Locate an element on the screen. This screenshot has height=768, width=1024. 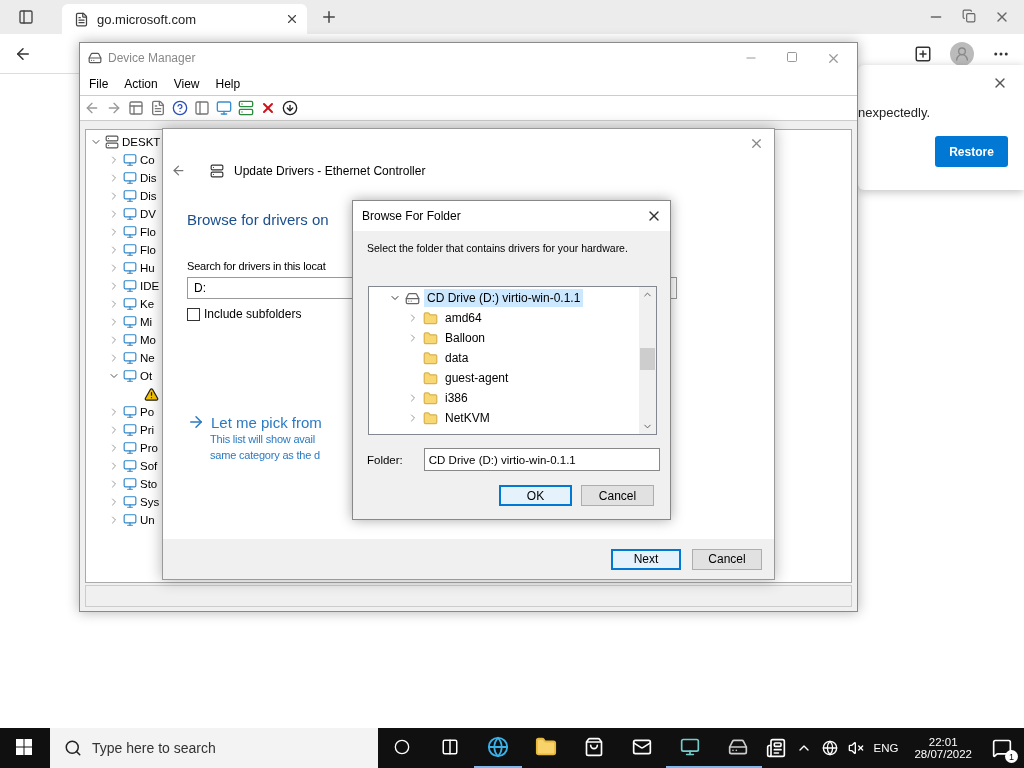
restore-icon is located at coordinates (969, 16).